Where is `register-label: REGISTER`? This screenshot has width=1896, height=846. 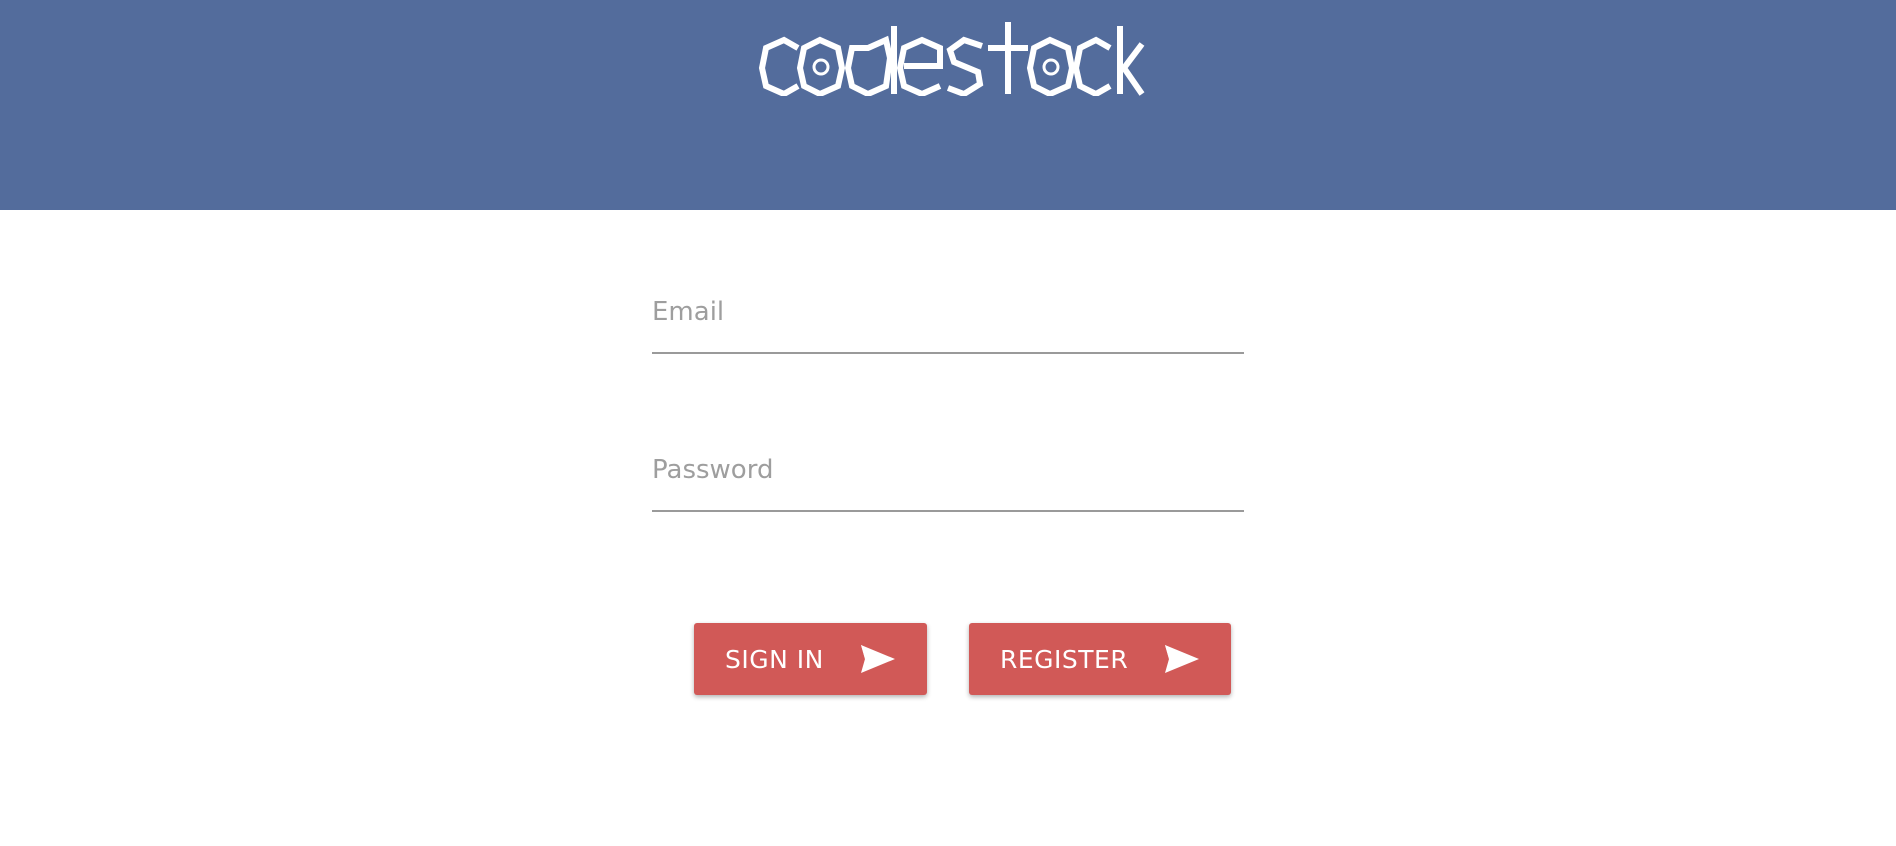 register-label: REGISTER is located at coordinates (1064, 659).